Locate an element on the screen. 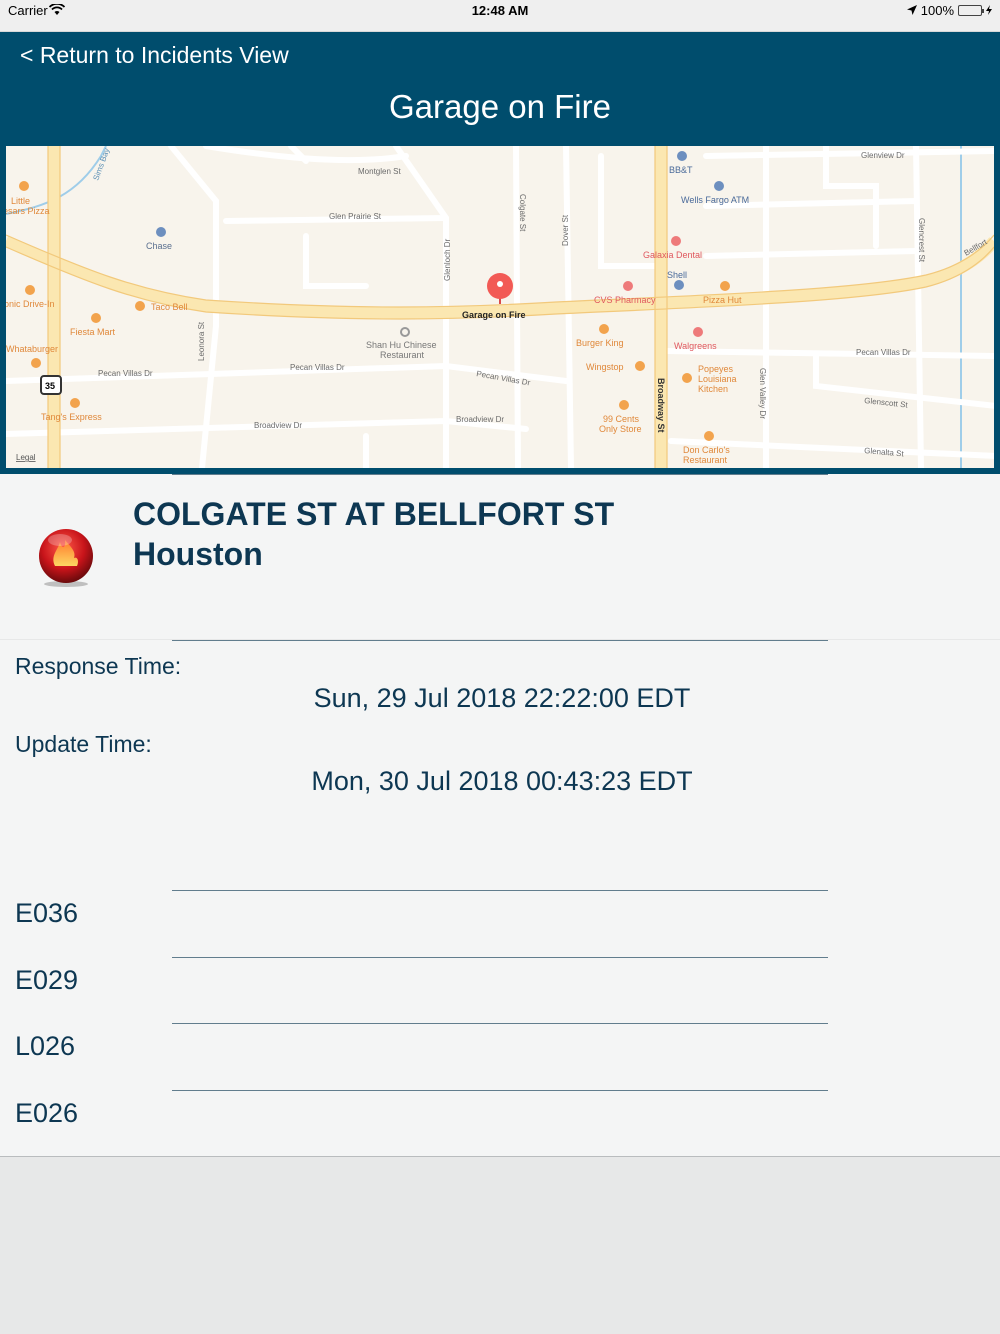 The image size is (1000, 1334). svg-text: Wells Fargo ATM is located at coordinates (715, 200).